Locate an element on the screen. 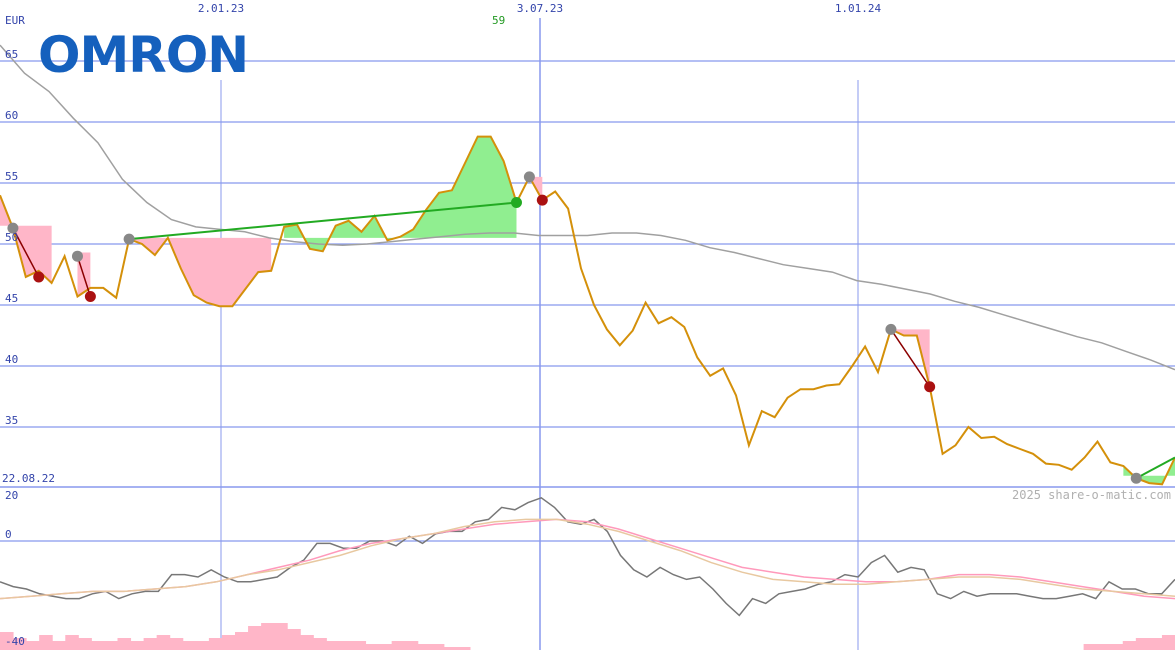 The width and height of the screenshot is (1175, 650). x-tick-label: 1.01.24 is located at coordinates (858, 8).